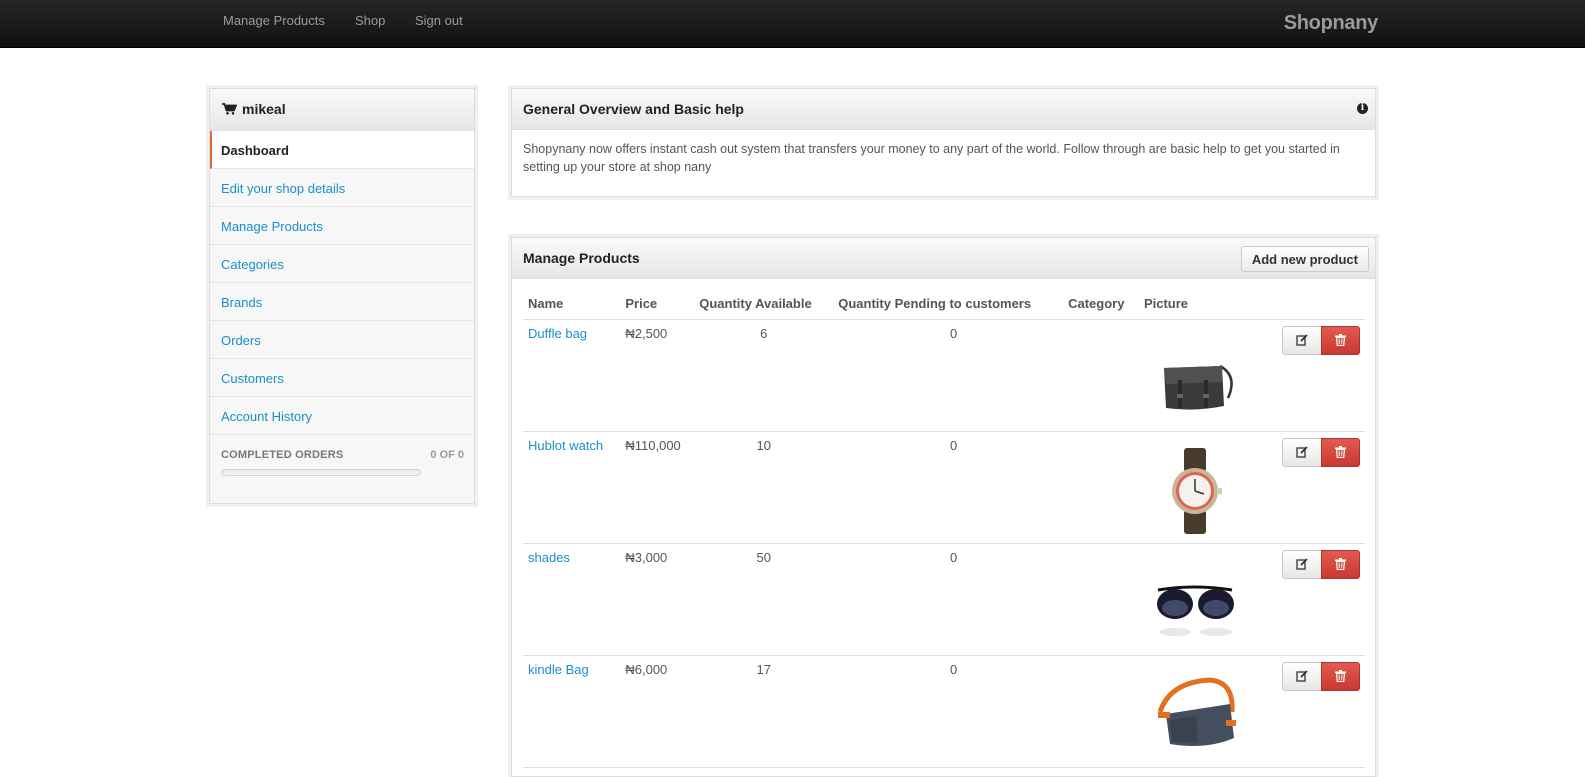 The height and width of the screenshot is (777, 1585). Describe the element at coordinates (282, 455) in the screenshot. I see `completed-orders-label: COMPLETED ORDERS` at that location.